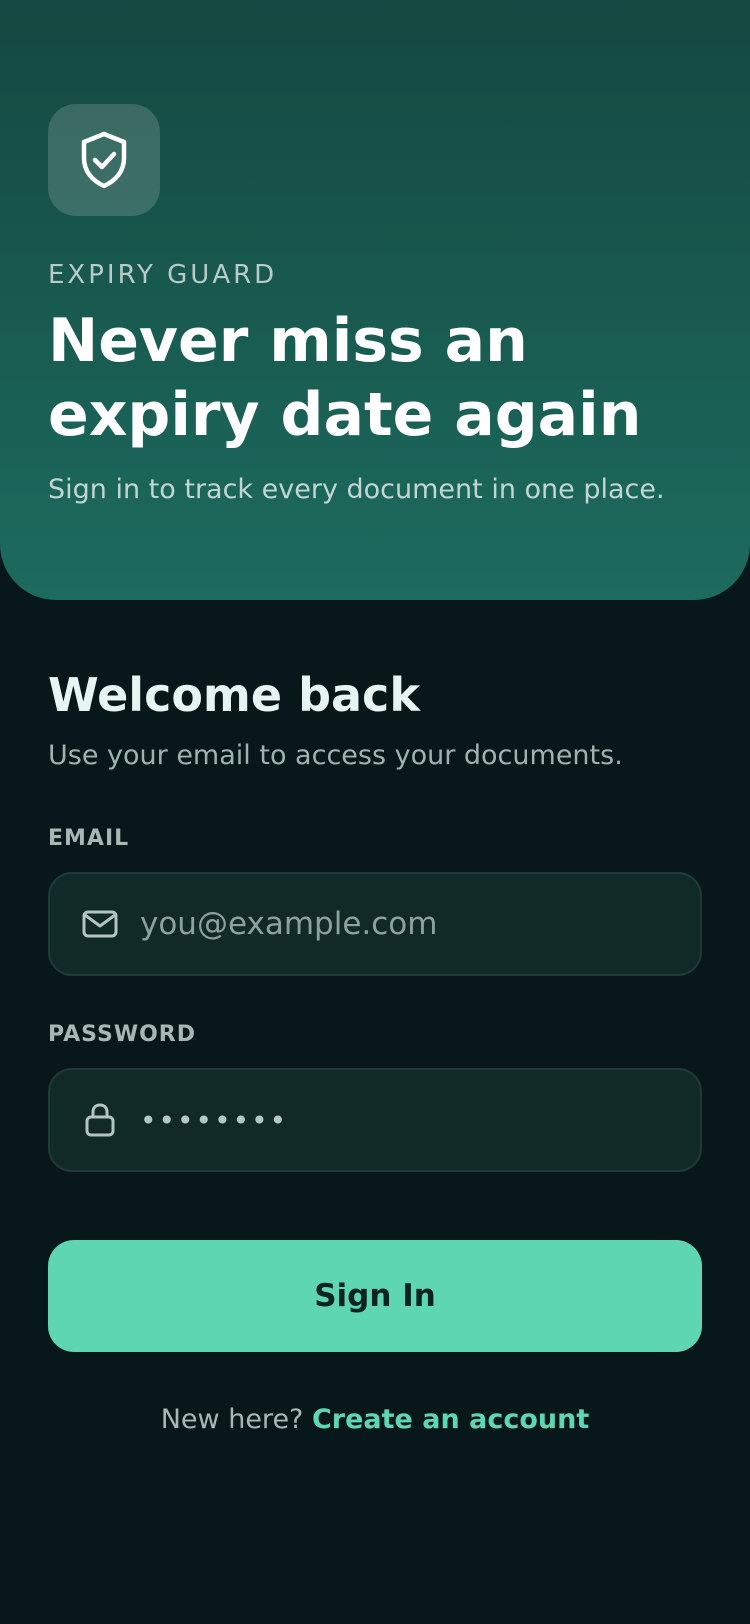 Image resolution: width=750 pixels, height=1624 pixels. Describe the element at coordinates (232, 1419) in the screenshot. I see `signup-prompt: New here?` at that location.